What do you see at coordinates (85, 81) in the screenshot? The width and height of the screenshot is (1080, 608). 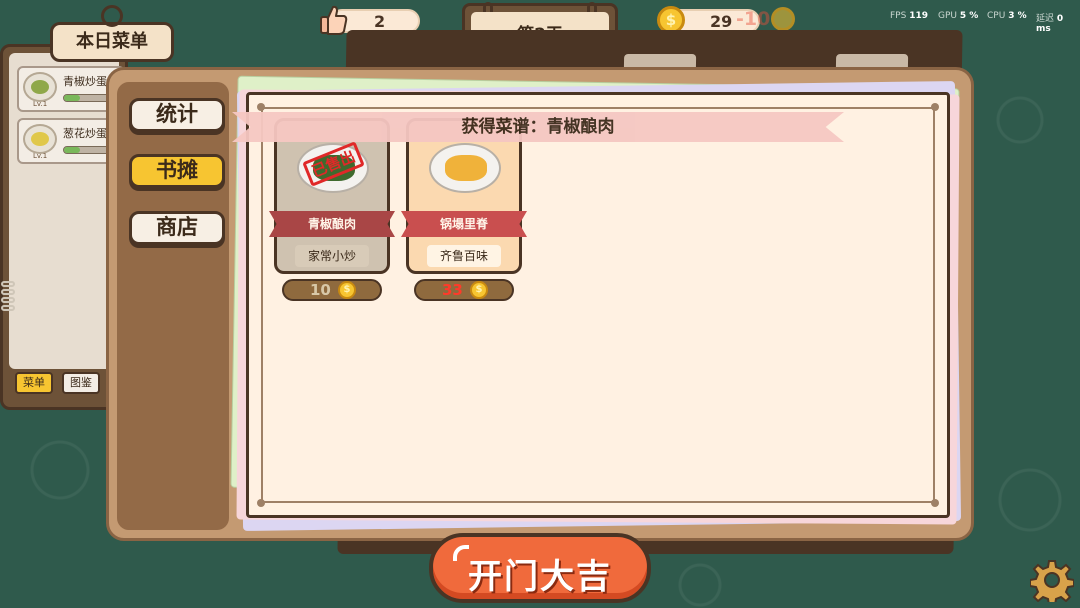 I see `menu-item-name: 青椒炒蛋` at bounding box center [85, 81].